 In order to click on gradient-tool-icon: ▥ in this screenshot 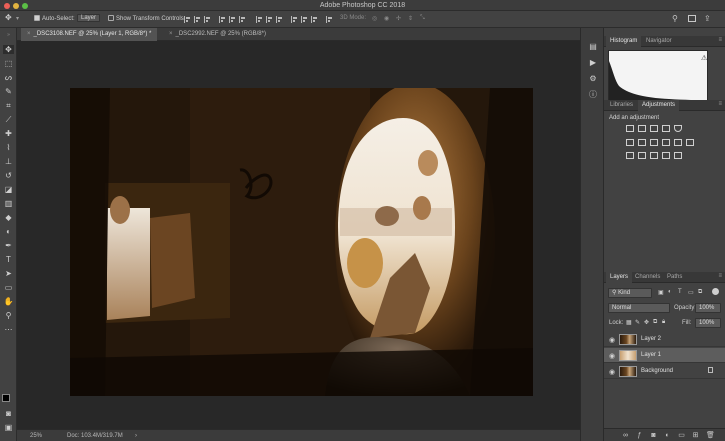, I will do `click(8, 203)`.